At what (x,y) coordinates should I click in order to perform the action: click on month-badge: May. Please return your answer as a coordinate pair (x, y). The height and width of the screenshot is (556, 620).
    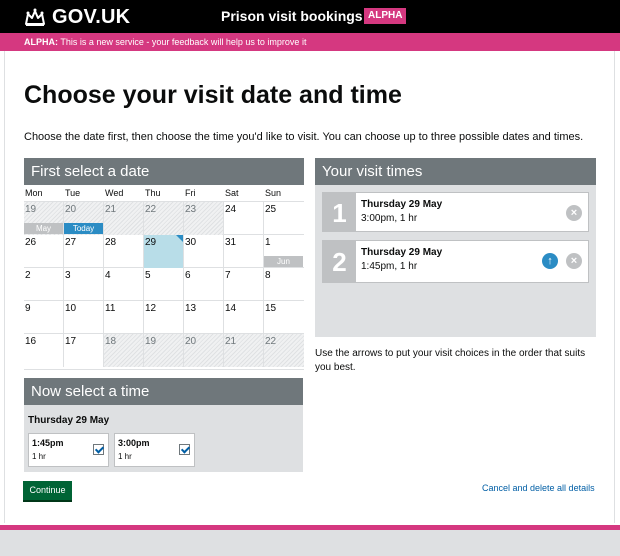
    Looking at the image, I should click on (43, 228).